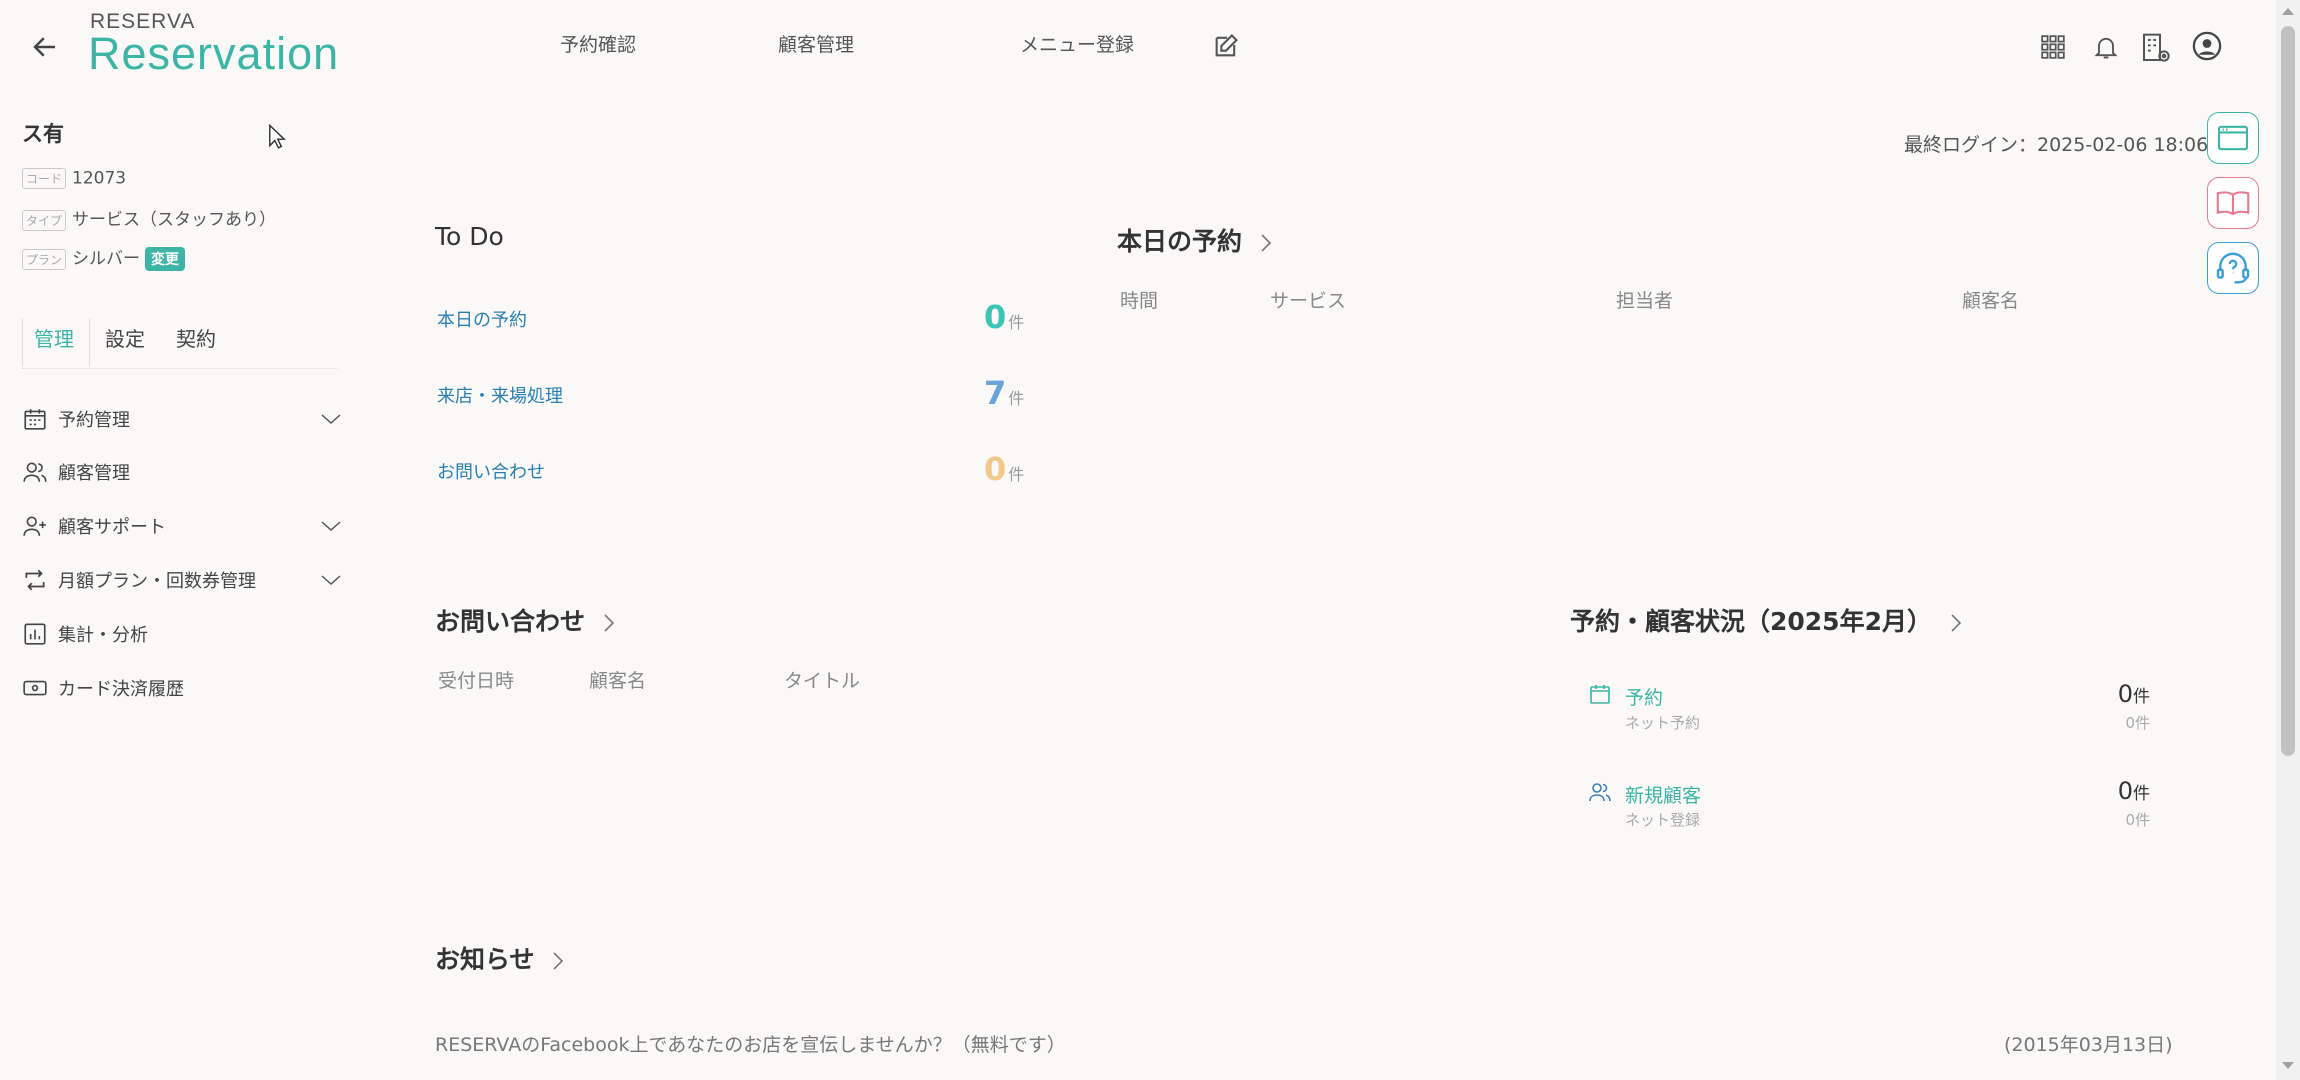 The image size is (2300, 1080). I want to click on column-title: タイトル, so click(822, 681).